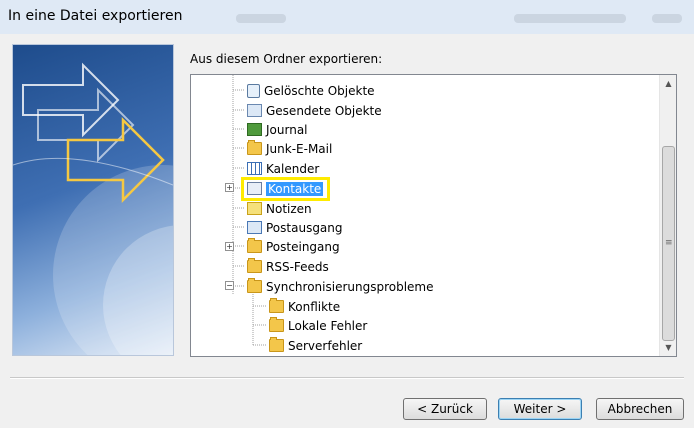 The height and width of the screenshot is (428, 694). Describe the element at coordinates (229, 285) in the screenshot. I see `collapse-toggle: −` at that location.